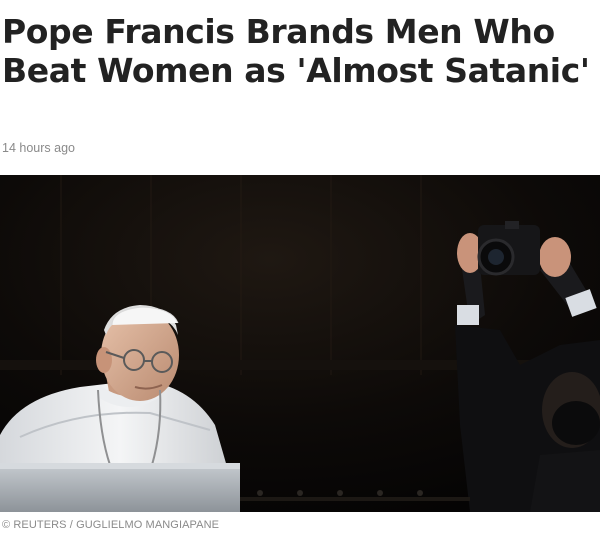 The height and width of the screenshot is (544, 600). Describe the element at coordinates (111, 525) in the screenshot. I see `photo-credit: © REUTERS / GUGLIELMO MANGIAPANE` at that location.